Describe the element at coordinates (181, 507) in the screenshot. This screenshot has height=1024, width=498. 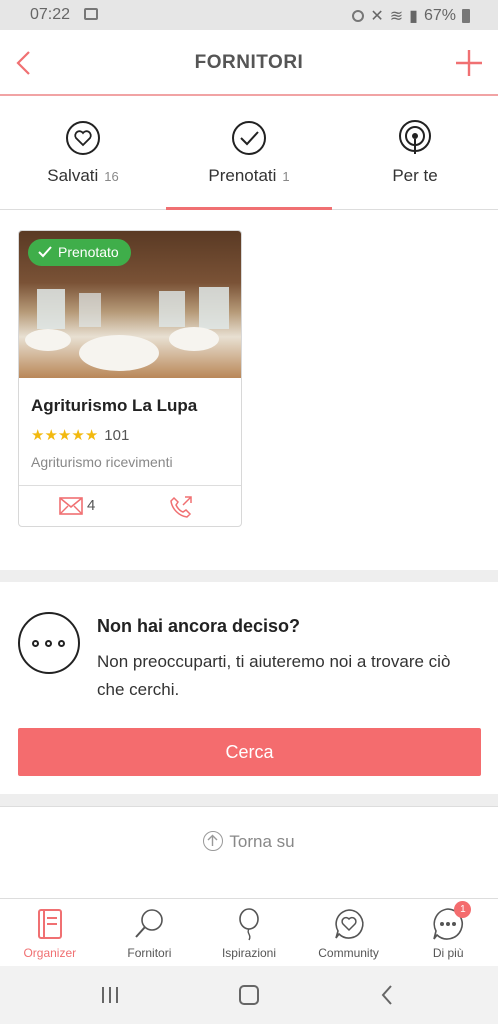
I see `phone-call-icon` at that location.